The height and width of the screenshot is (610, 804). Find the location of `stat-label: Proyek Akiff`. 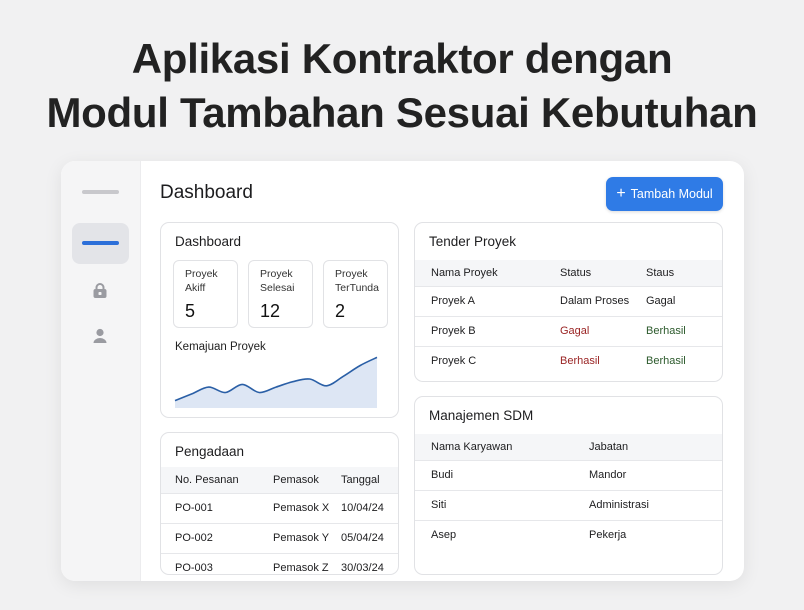

stat-label: Proyek Akiff is located at coordinates (201, 281).